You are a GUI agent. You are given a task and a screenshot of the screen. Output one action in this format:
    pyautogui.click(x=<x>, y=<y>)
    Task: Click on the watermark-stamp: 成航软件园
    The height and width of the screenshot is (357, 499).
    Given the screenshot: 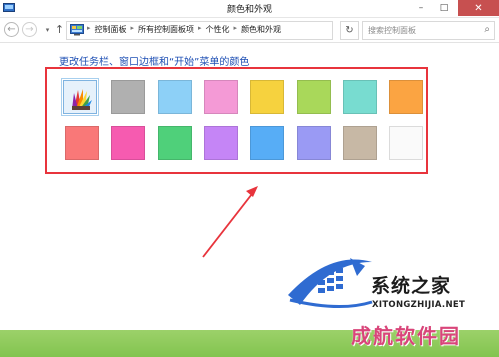 What is the action you would take?
    pyautogui.click(x=406, y=336)
    